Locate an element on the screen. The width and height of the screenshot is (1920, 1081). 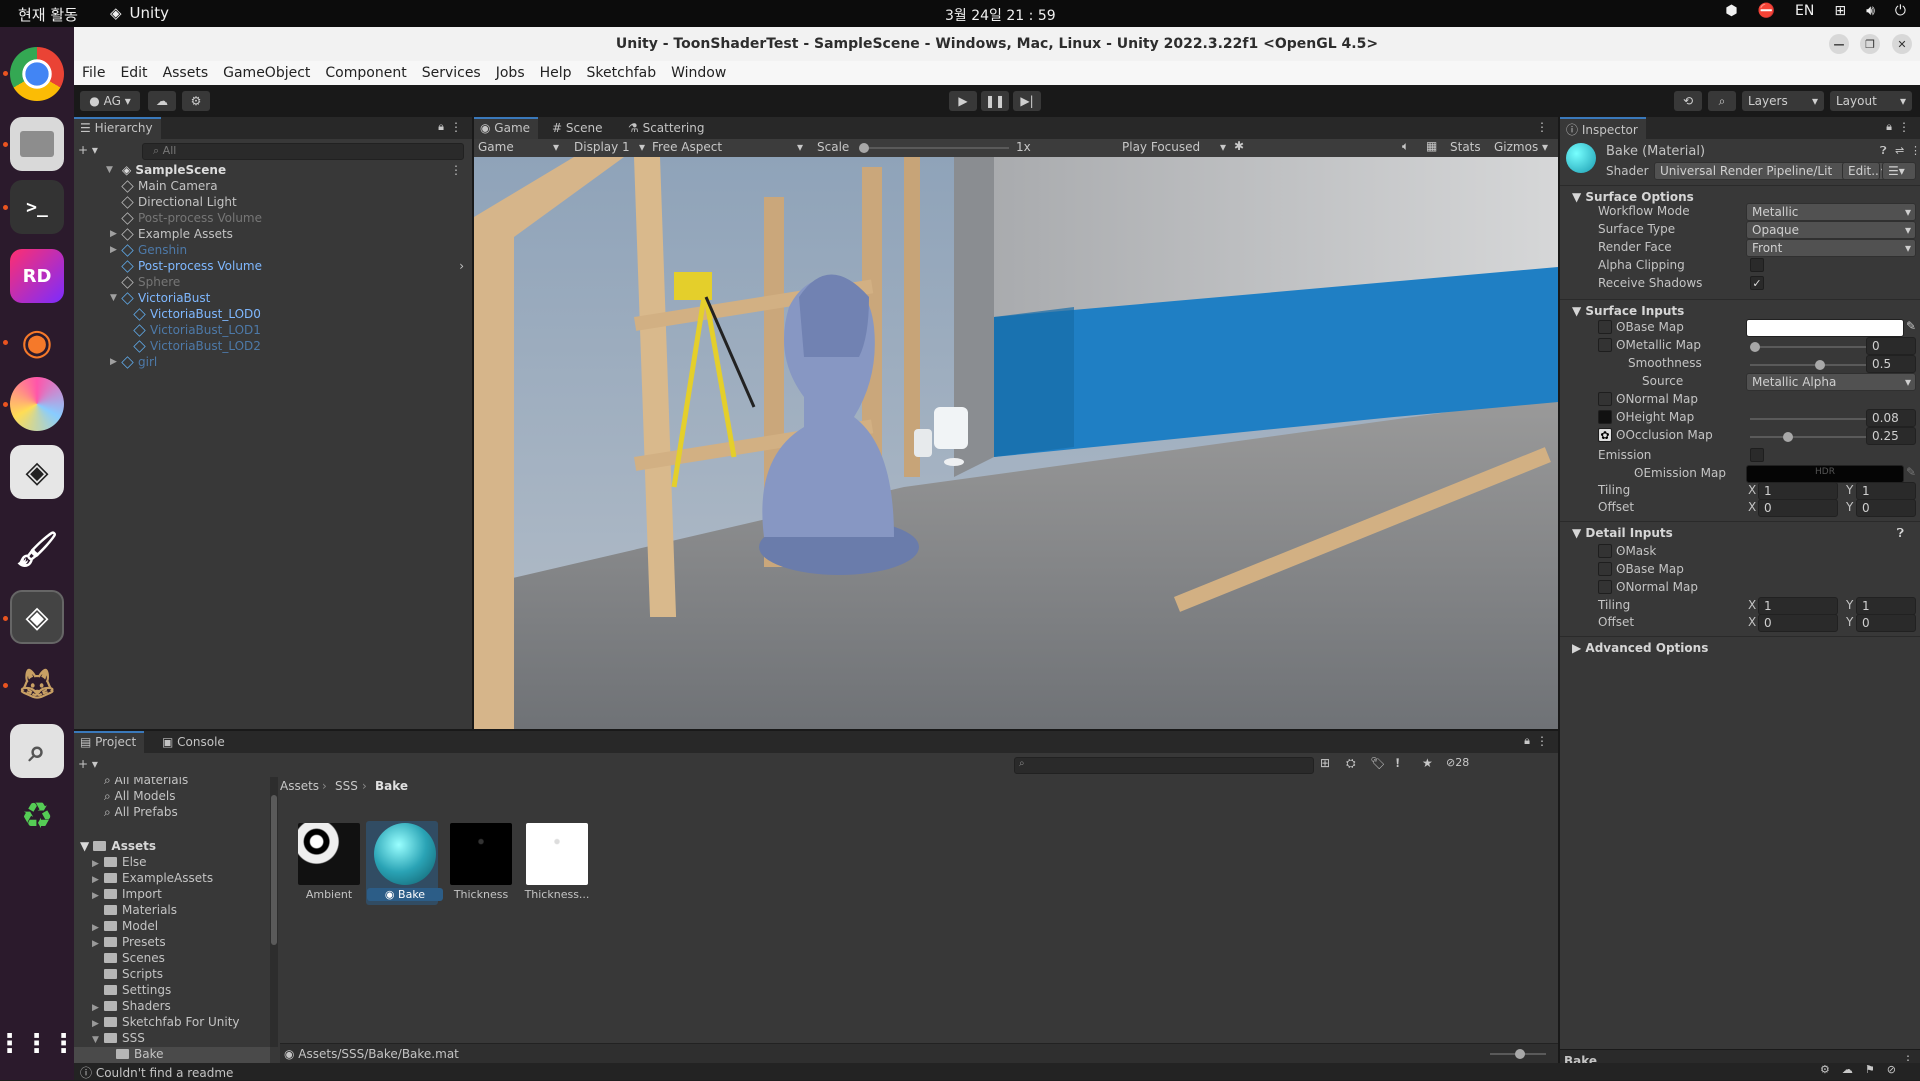
scene-row: ▼ ◈ SampleScene ⋮ is located at coordinates (273, 171).